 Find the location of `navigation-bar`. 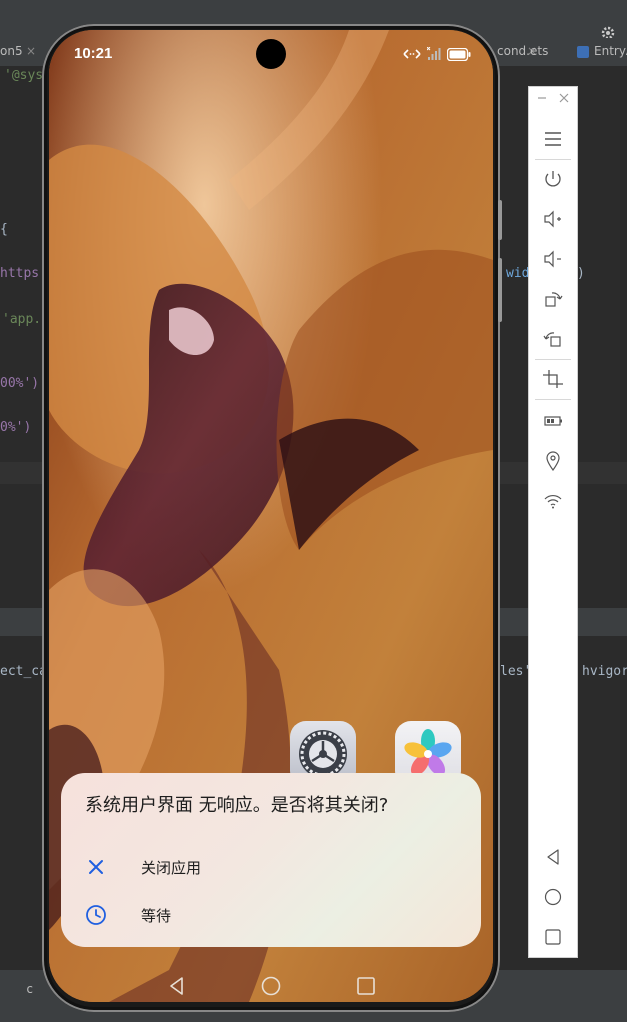

navigation-bar is located at coordinates (271, 986).